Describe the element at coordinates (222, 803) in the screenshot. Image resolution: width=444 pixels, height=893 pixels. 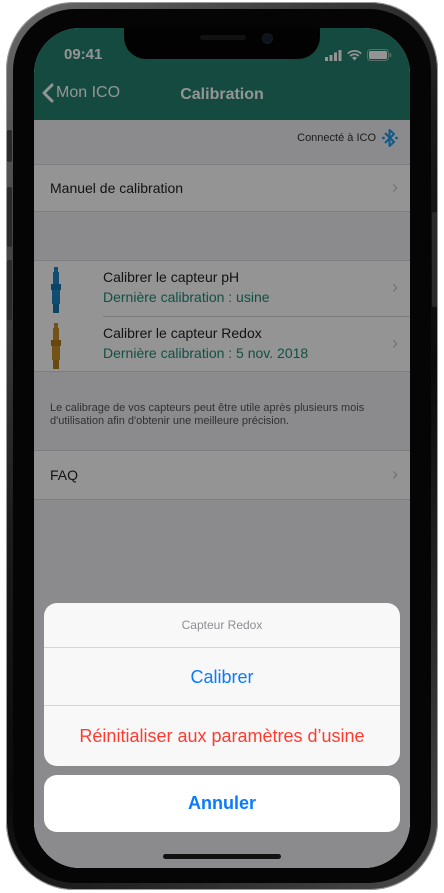
I see `cancel-button: Annuler` at that location.